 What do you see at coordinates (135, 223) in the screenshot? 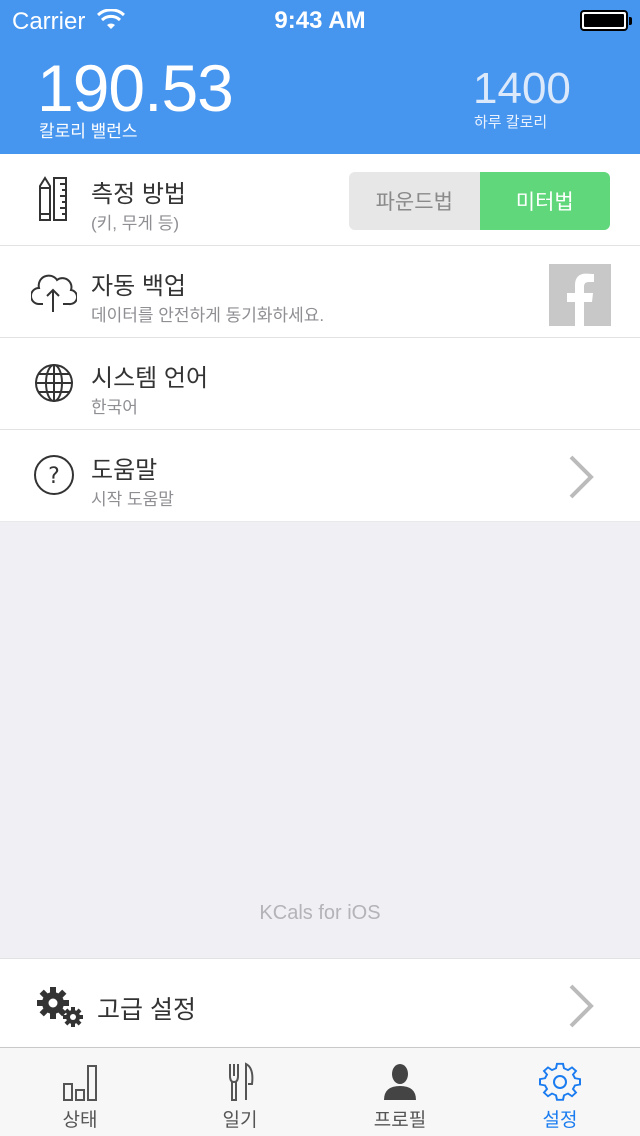
I see `measurement-subtitle: (키, 무게 등)` at bounding box center [135, 223].